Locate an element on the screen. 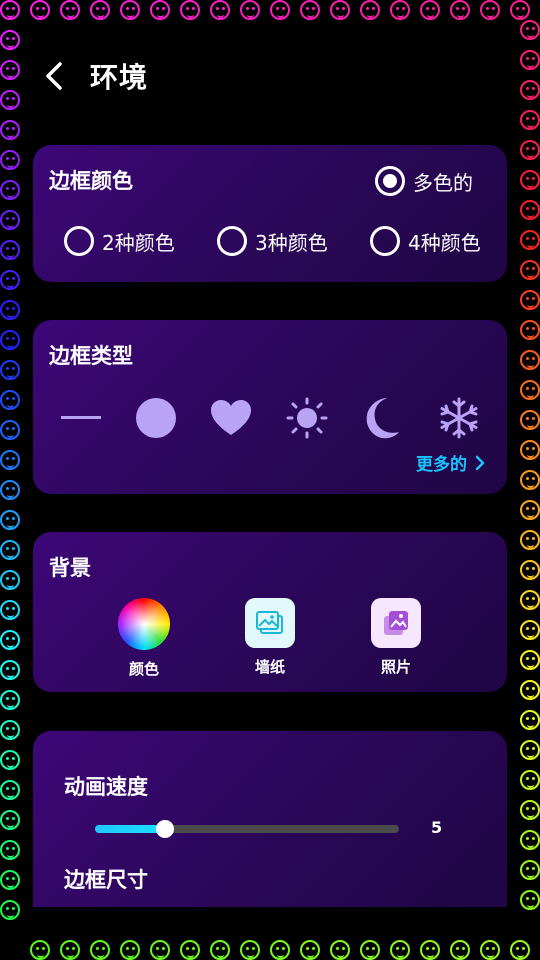  animation-speed-slider is located at coordinates (247, 829).